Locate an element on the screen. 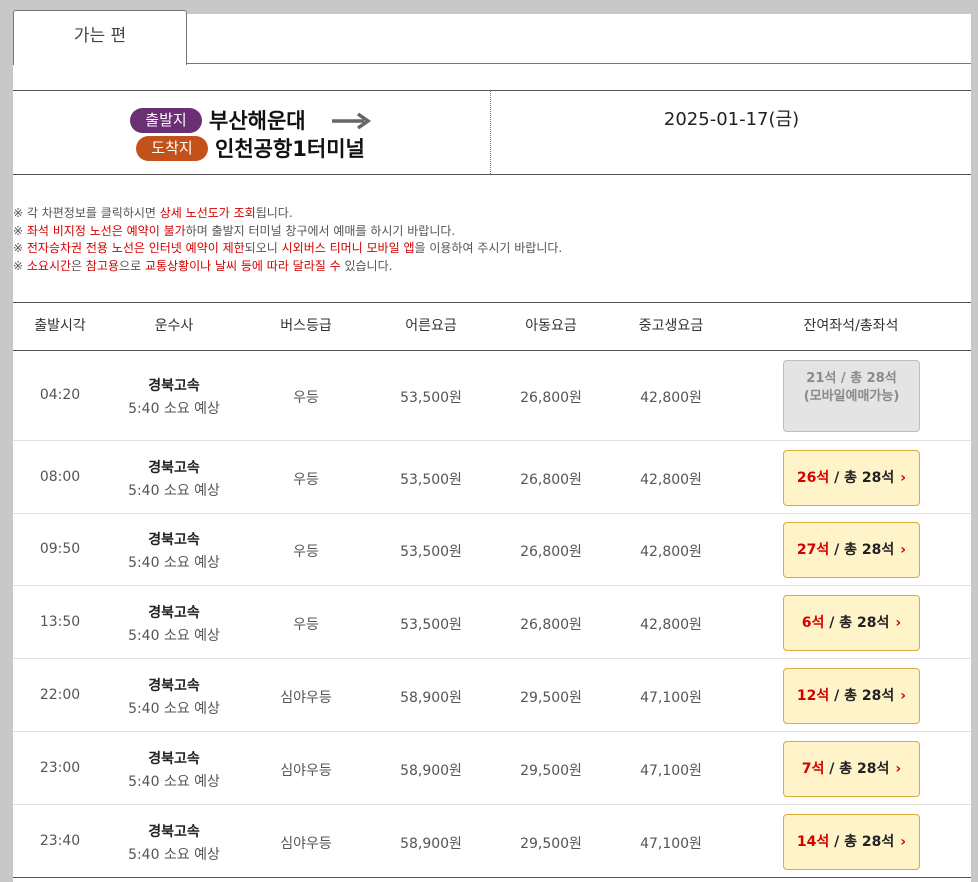  notice-text: 있습니다. is located at coordinates (366, 265).